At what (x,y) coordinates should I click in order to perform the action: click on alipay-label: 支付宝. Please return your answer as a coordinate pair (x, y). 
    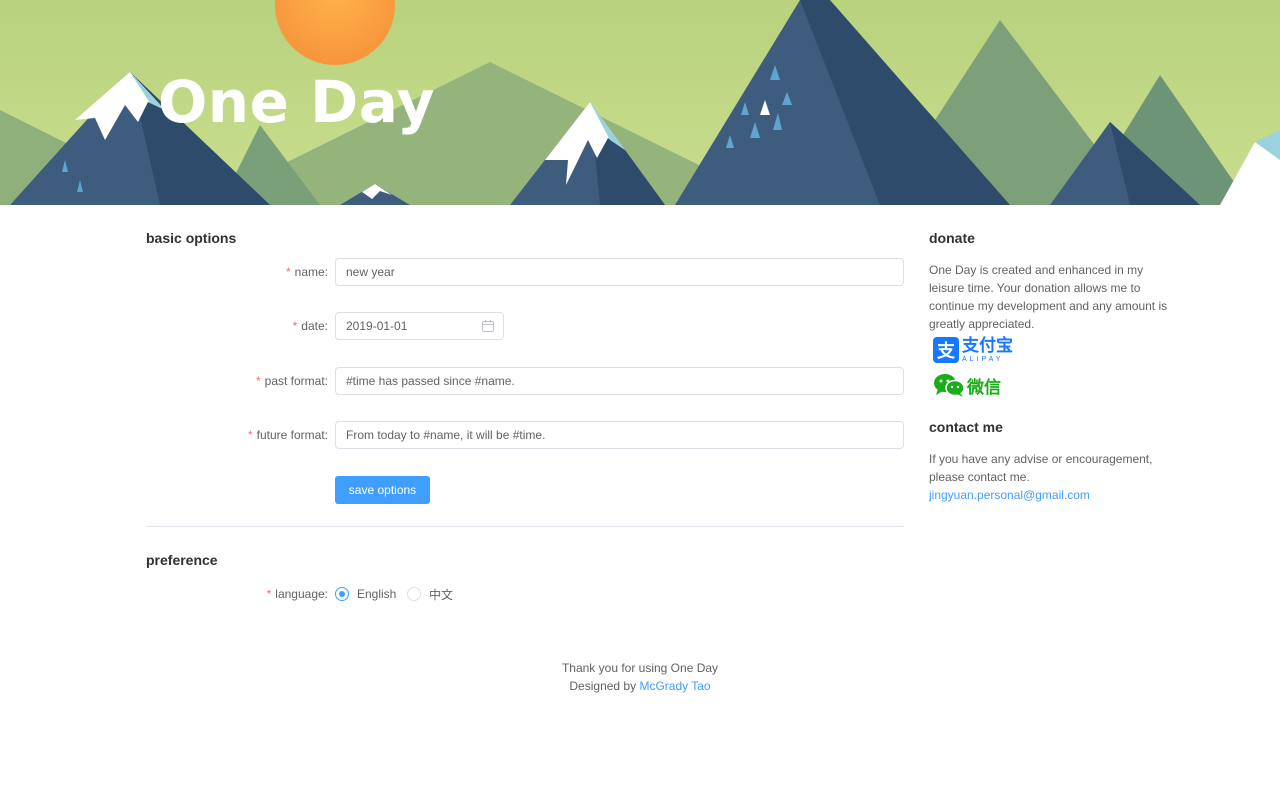
    Looking at the image, I should click on (987, 345).